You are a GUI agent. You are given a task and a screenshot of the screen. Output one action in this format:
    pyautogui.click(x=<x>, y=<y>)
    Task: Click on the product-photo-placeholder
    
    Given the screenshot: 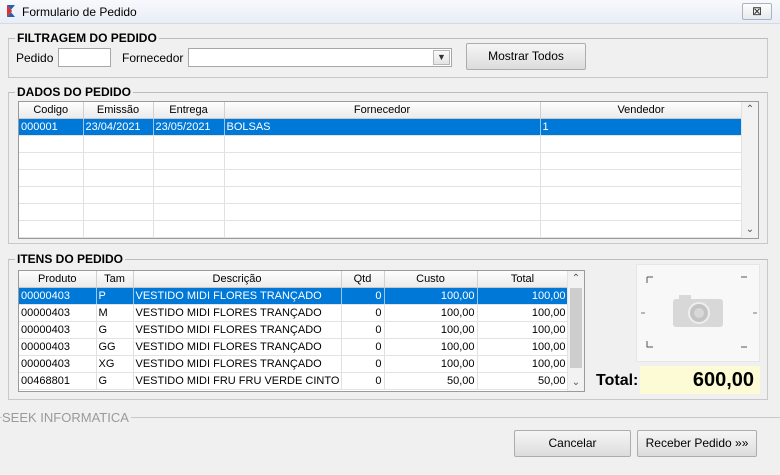 What is the action you would take?
    pyautogui.click(x=698, y=313)
    